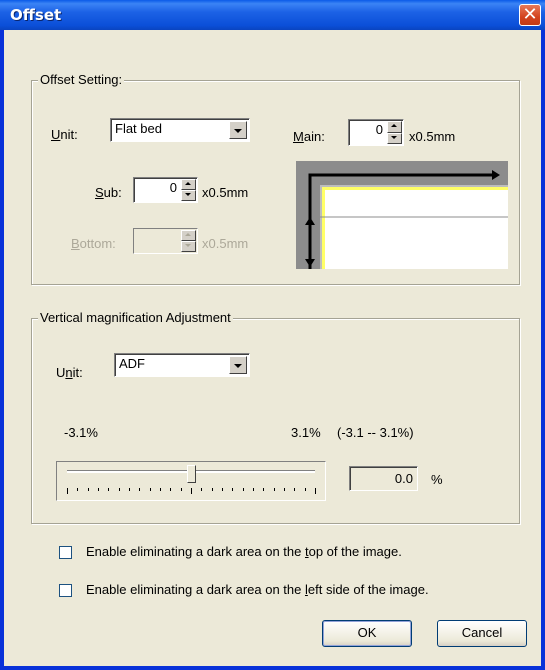  I want to click on offset-unit-select: Flat bed, so click(180, 130).